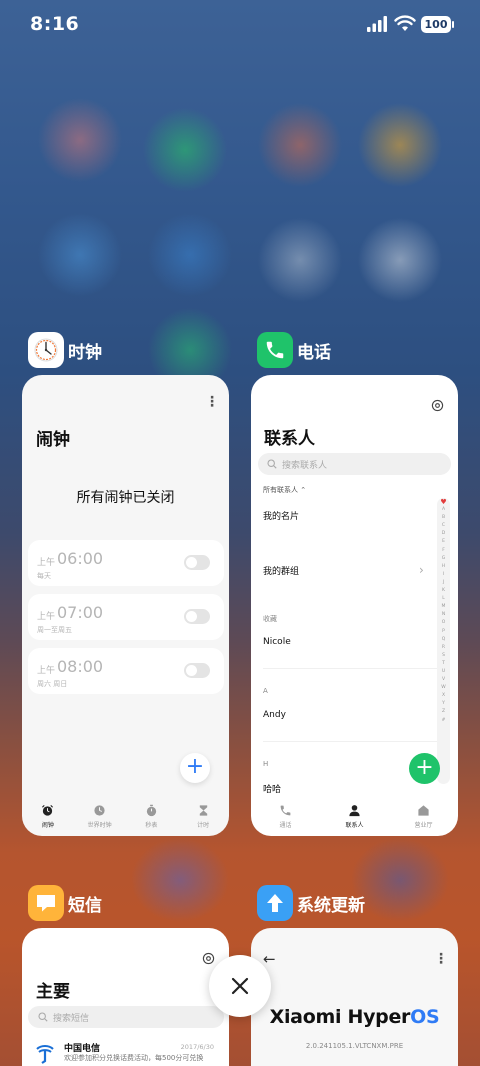 This screenshot has height=1066, width=480. Describe the element at coordinates (423, 818) in the screenshot. I see `tab-service-hall: 营业厅` at that location.